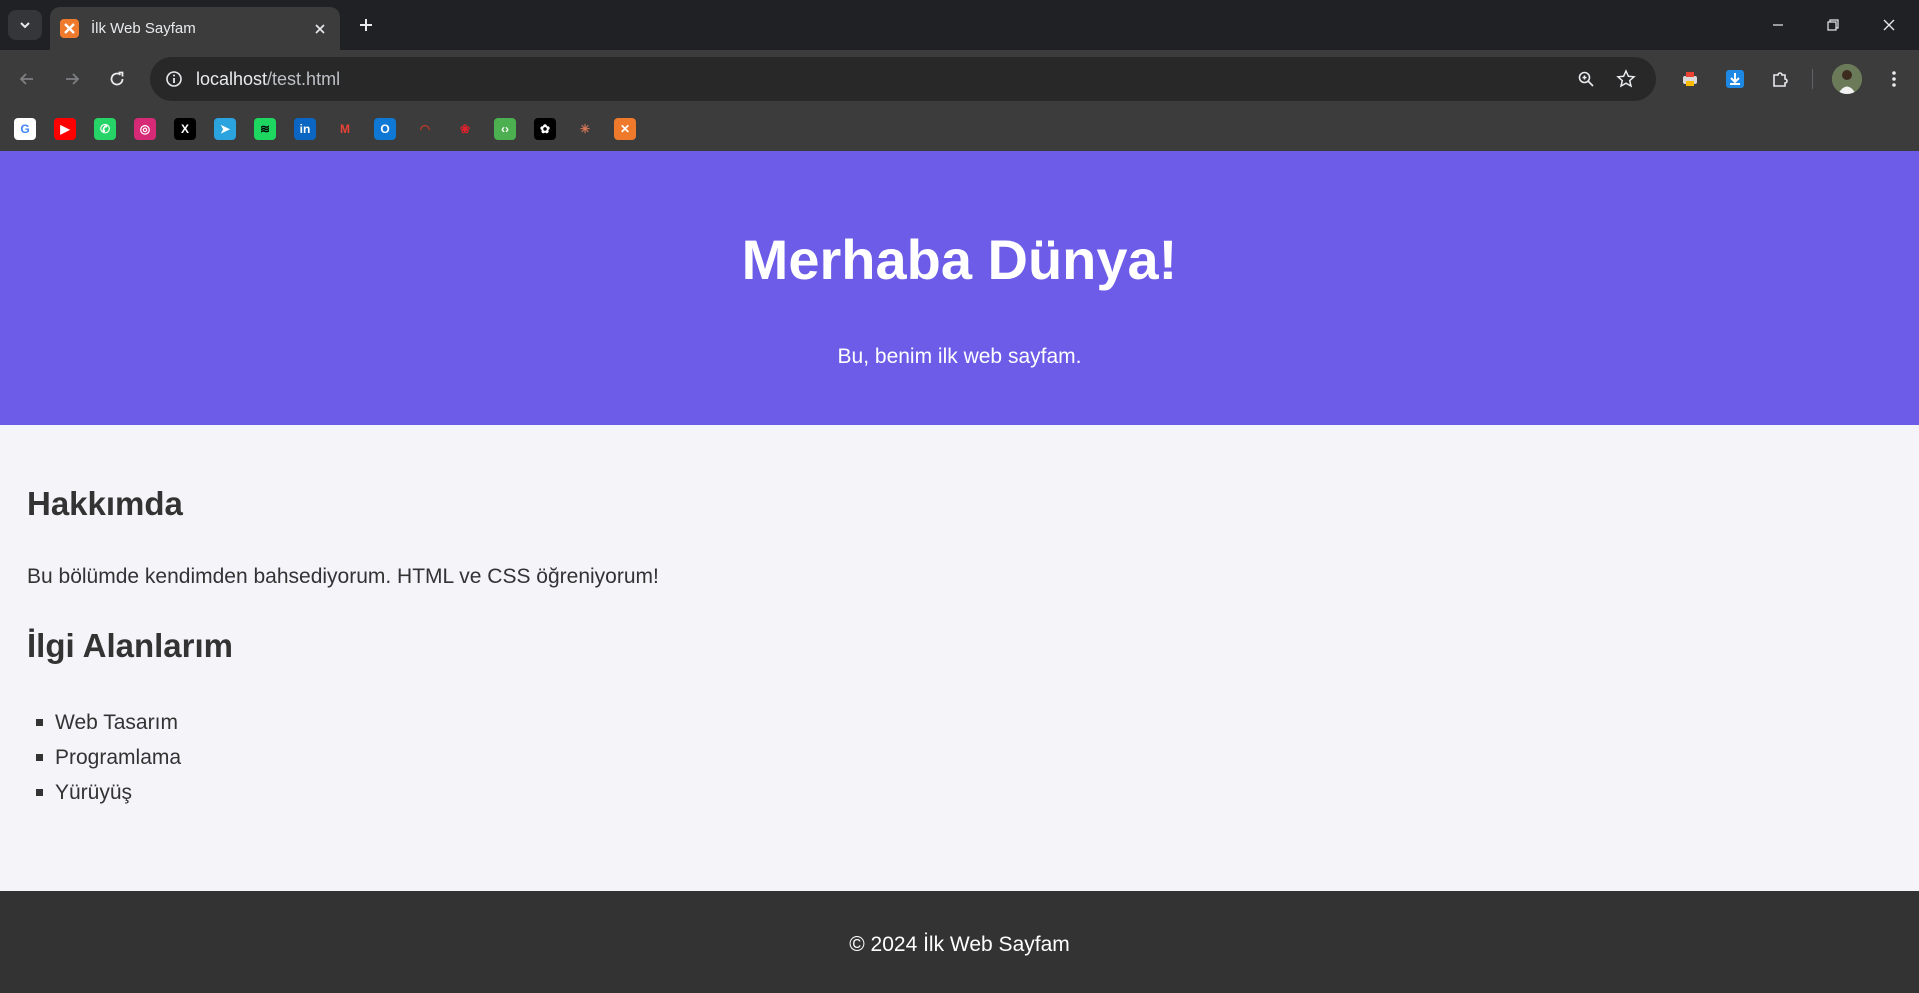 This screenshot has height=993, width=1919. What do you see at coordinates (1690, 79) in the screenshot?
I see `printer-extension-icon` at bounding box center [1690, 79].